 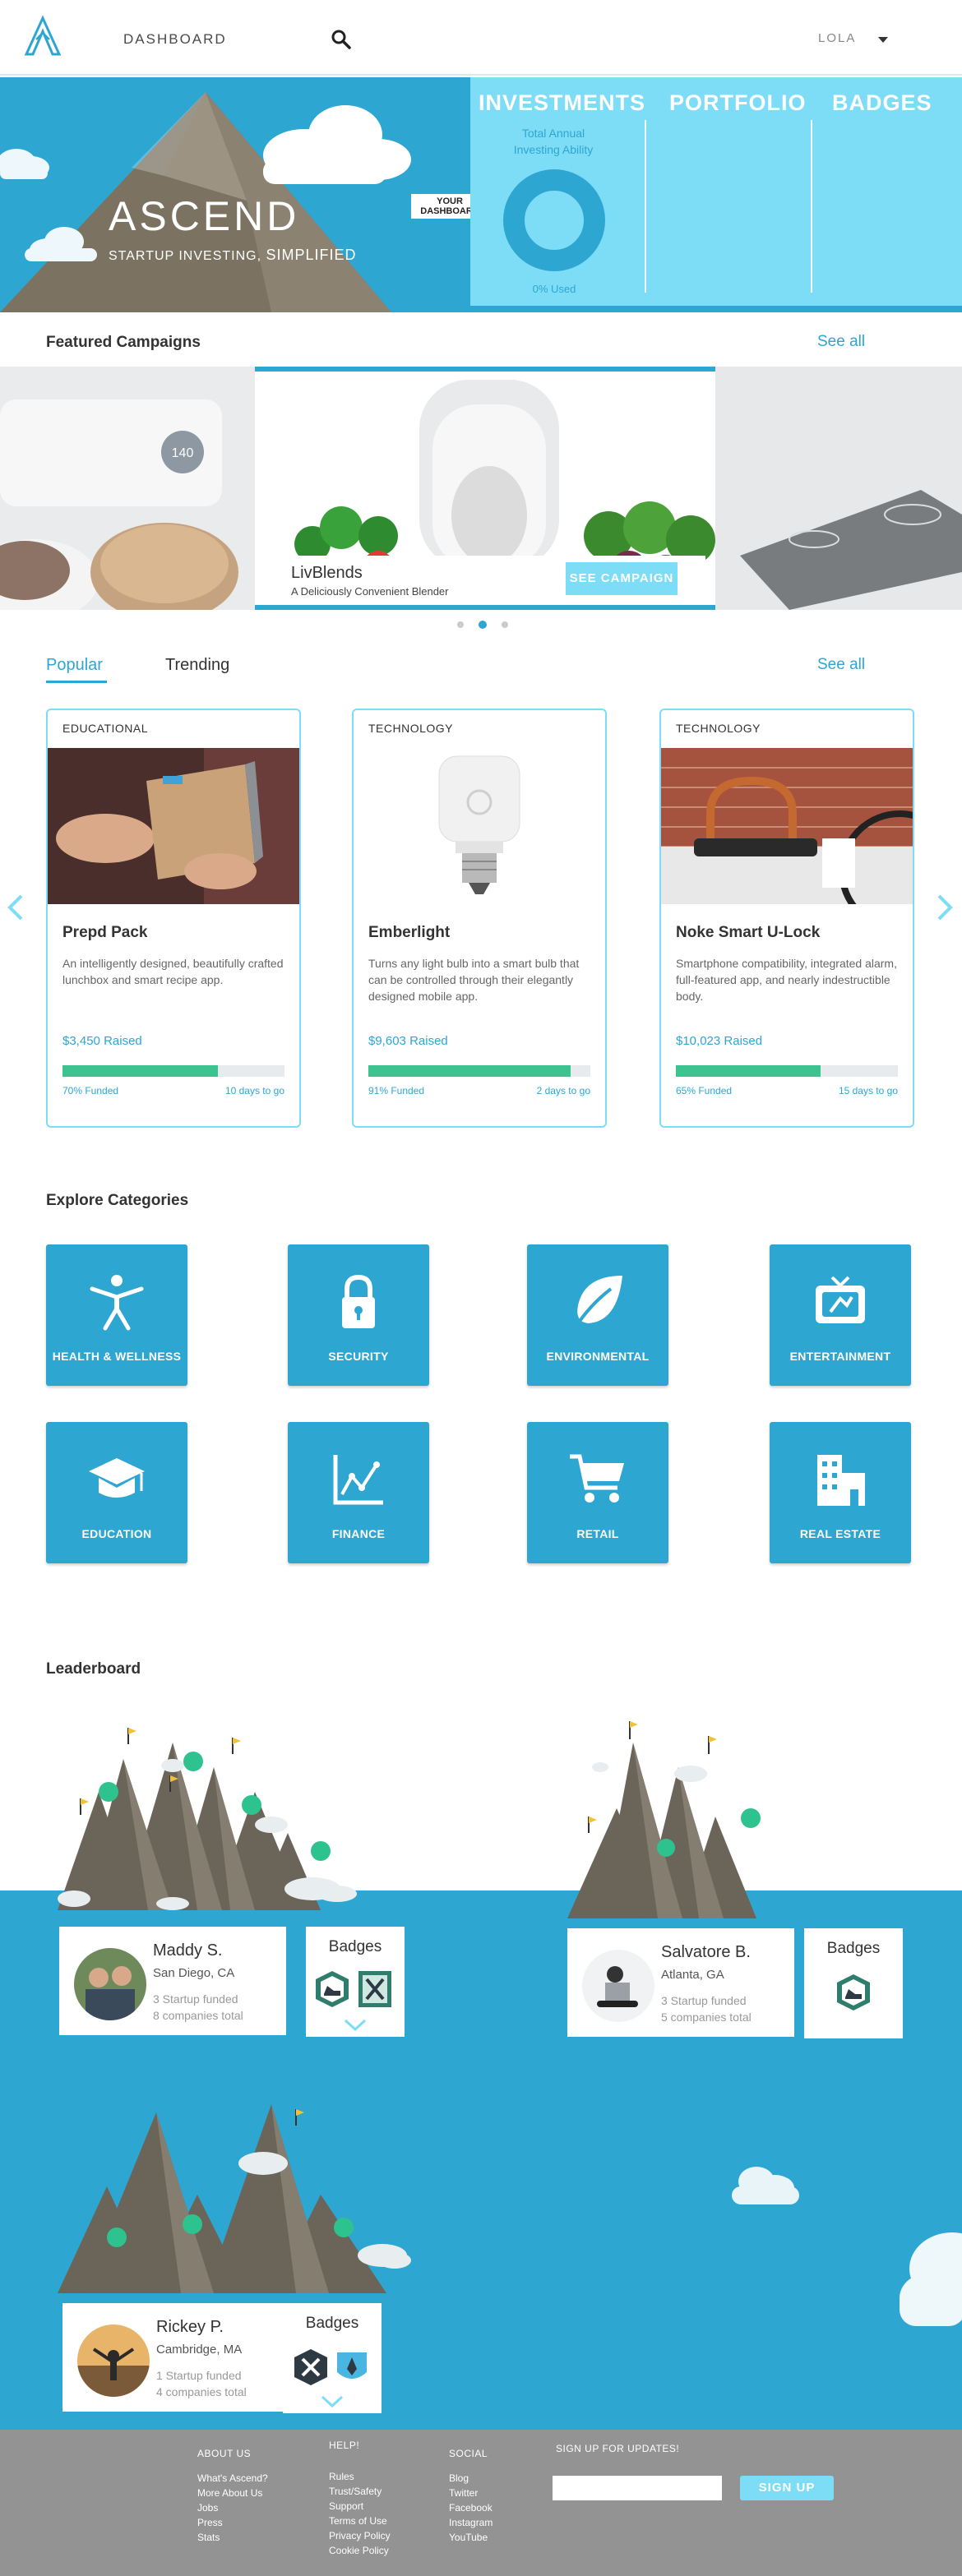 I want to click on footer-link: Twitter, so click(x=463, y=2493).